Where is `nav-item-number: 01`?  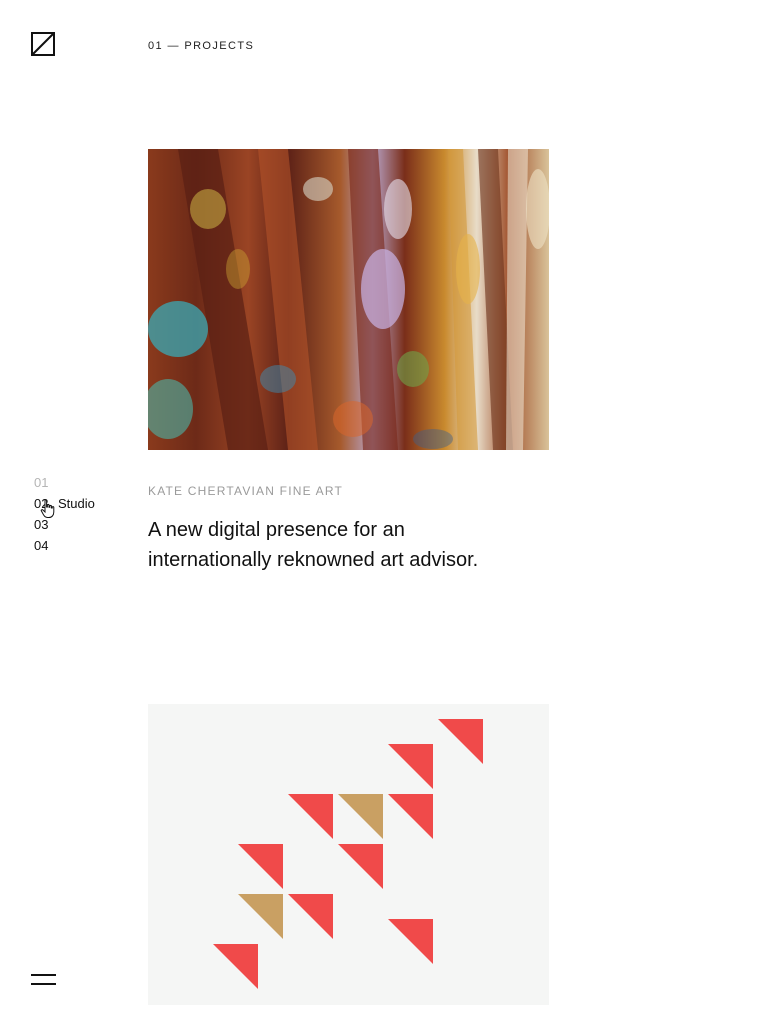 nav-item-number: 01 is located at coordinates (41, 482).